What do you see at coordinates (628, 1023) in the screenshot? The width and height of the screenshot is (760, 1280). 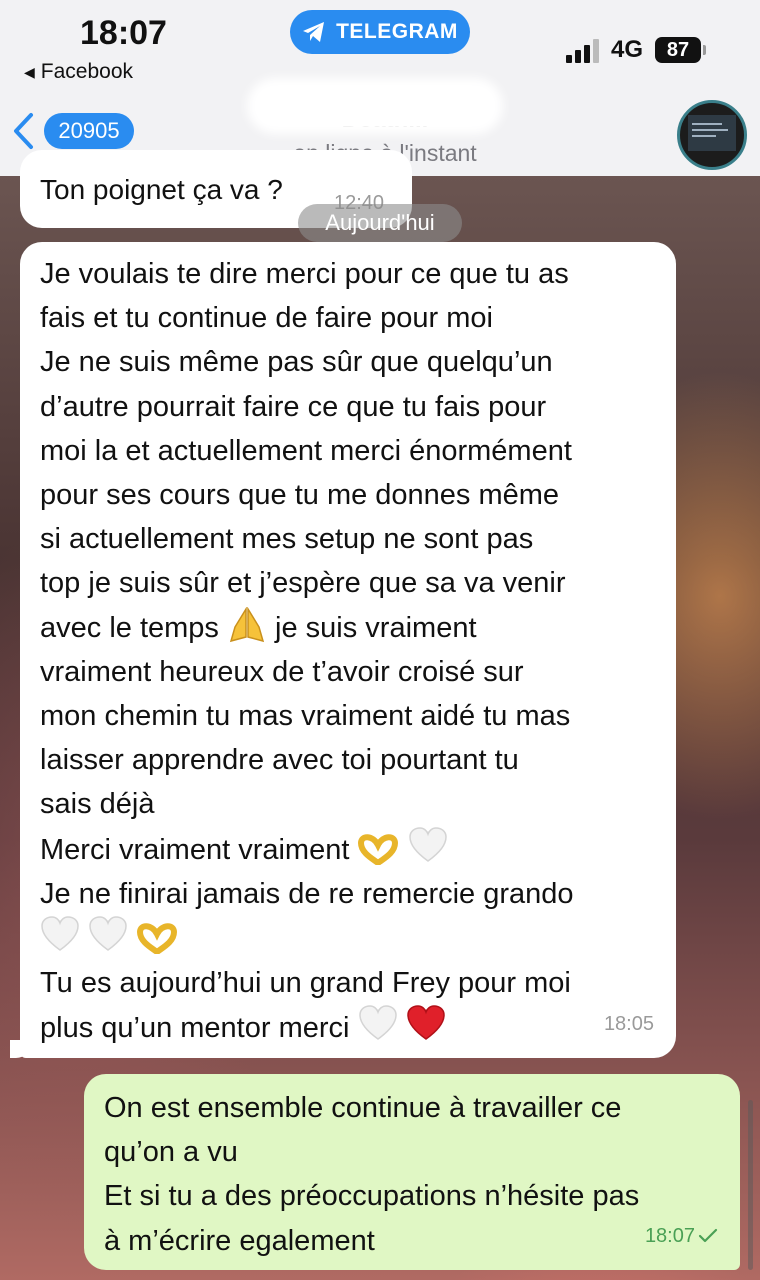 I see `message-time: 18:05` at bounding box center [628, 1023].